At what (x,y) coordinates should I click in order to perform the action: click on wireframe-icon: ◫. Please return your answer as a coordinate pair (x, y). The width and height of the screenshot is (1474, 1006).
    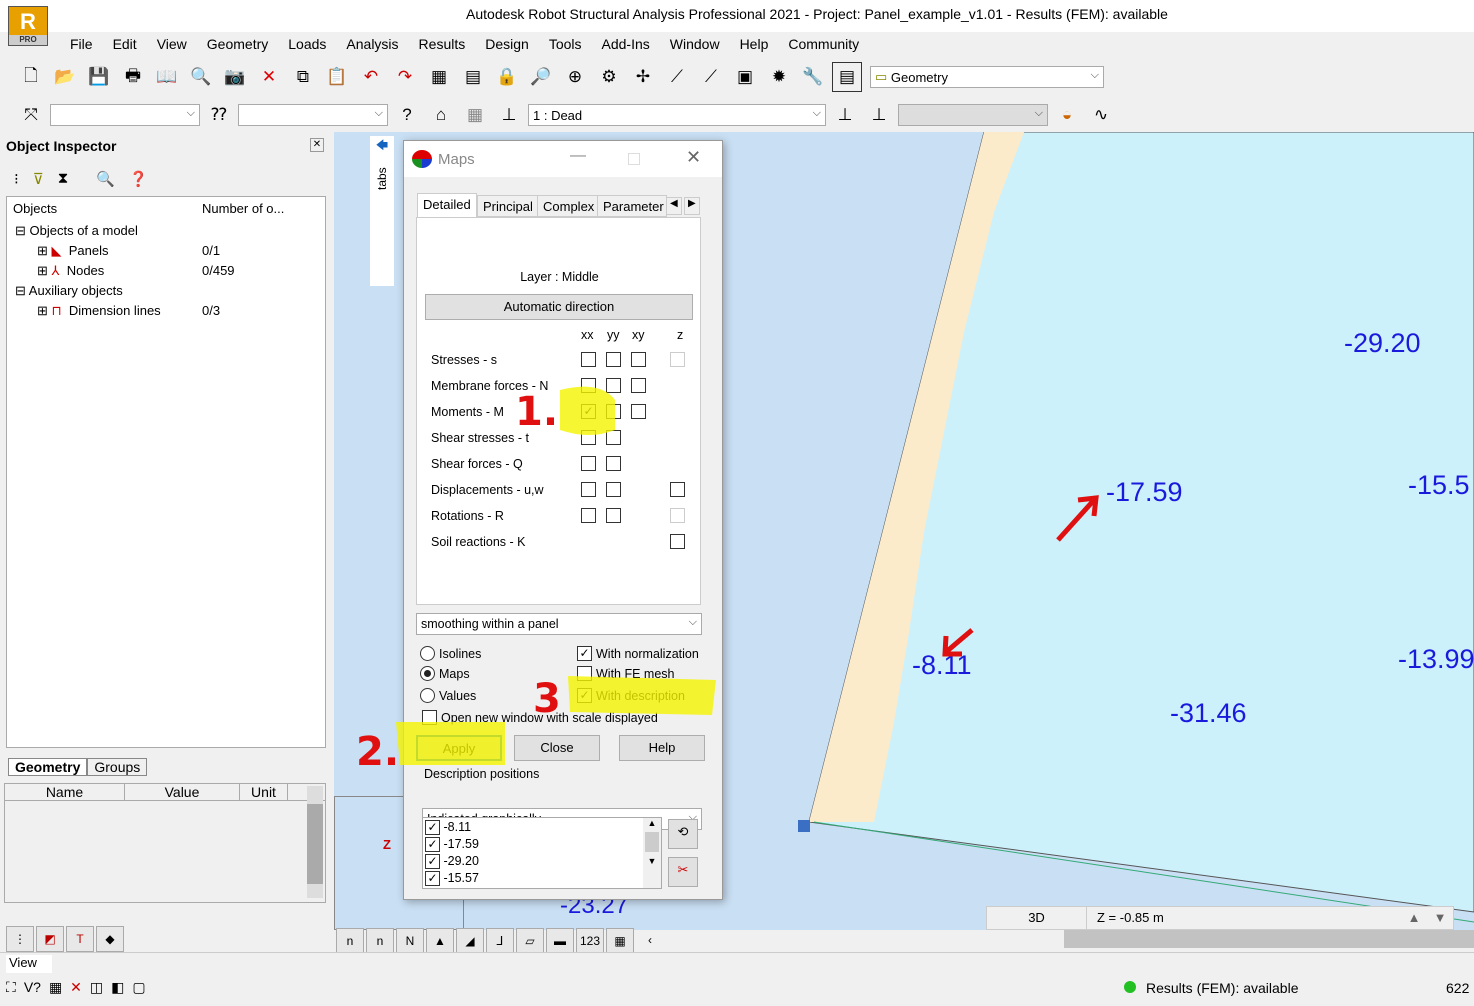
    Looking at the image, I should click on (96, 987).